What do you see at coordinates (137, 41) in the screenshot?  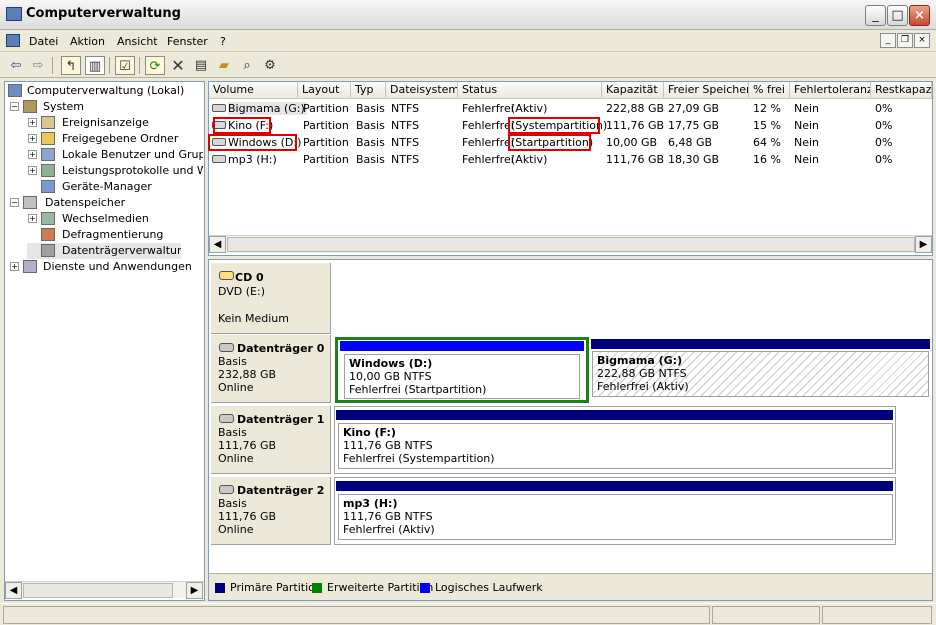 I see `menu-ansicht: Ansicht` at bounding box center [137, 41].